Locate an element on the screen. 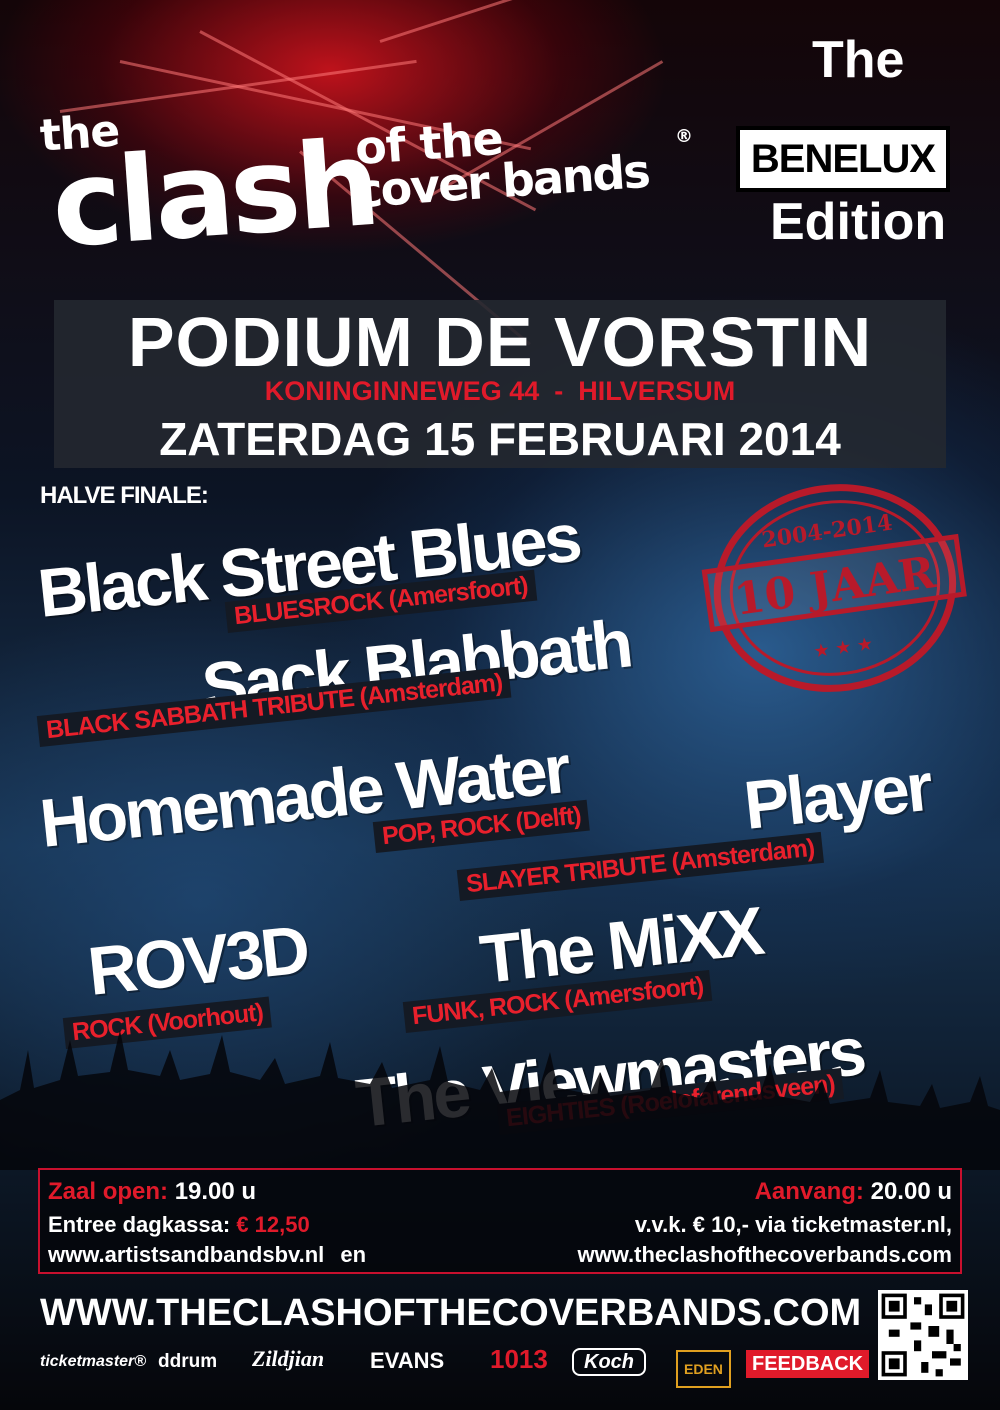 The image size is (1000, 1410). venue-name: PODIUM DE VORSTIN is located at coordinates (500, 342).